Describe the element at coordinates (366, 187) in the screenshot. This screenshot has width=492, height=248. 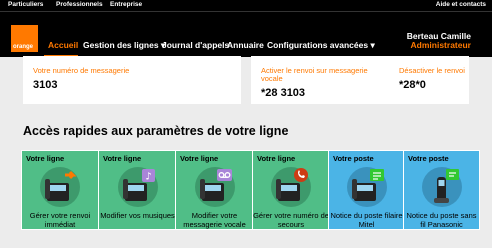
I see `desk-phone-notice-icon` at that location.